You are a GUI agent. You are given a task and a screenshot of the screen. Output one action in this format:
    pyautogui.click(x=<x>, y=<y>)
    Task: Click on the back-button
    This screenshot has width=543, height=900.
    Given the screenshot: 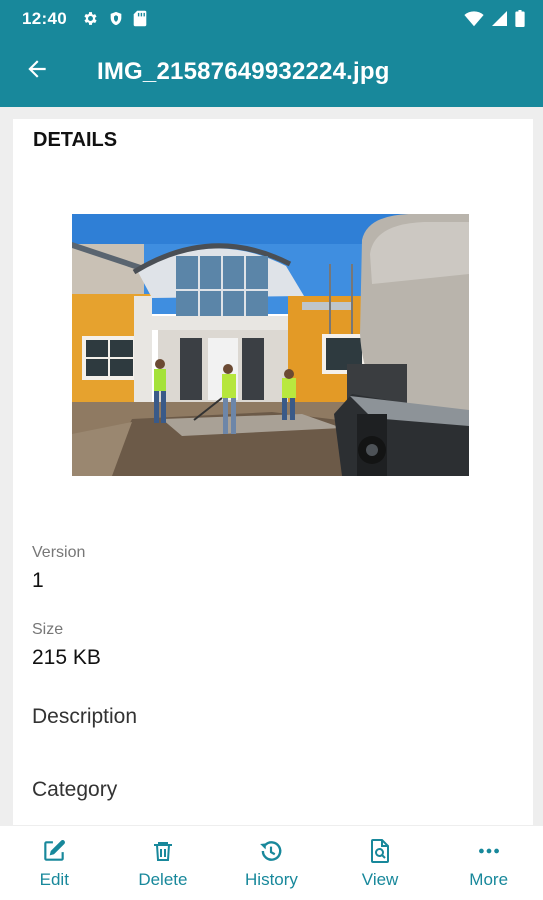 What is the action you would take?
    pyautogui.click(x=37, y=71)
    